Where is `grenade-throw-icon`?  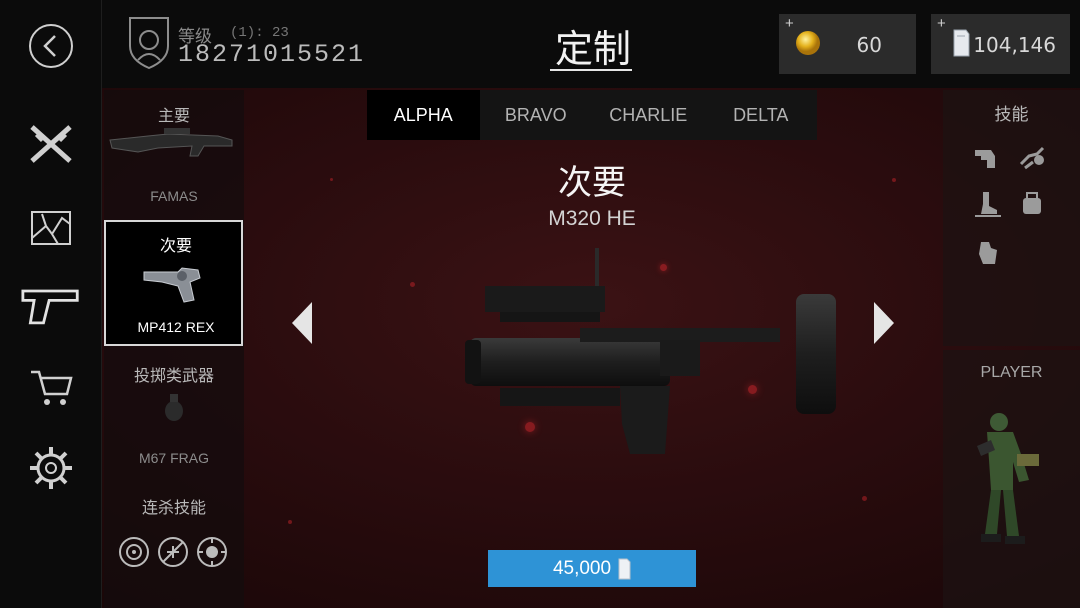 grenade-throw-icon is located at coordinates (1032, 158).